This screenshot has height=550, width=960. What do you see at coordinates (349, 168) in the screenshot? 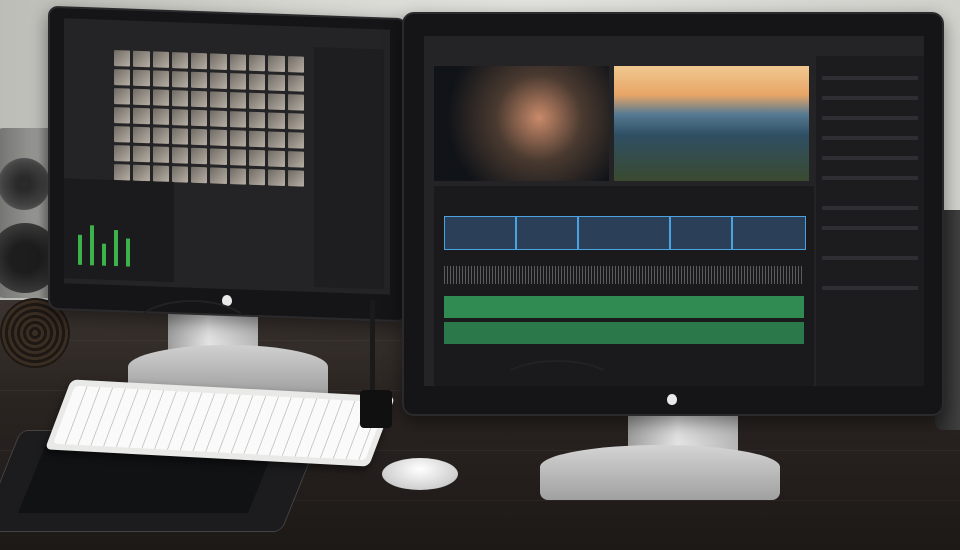
I see `metadata-panel` at bounding box center [349, 168].